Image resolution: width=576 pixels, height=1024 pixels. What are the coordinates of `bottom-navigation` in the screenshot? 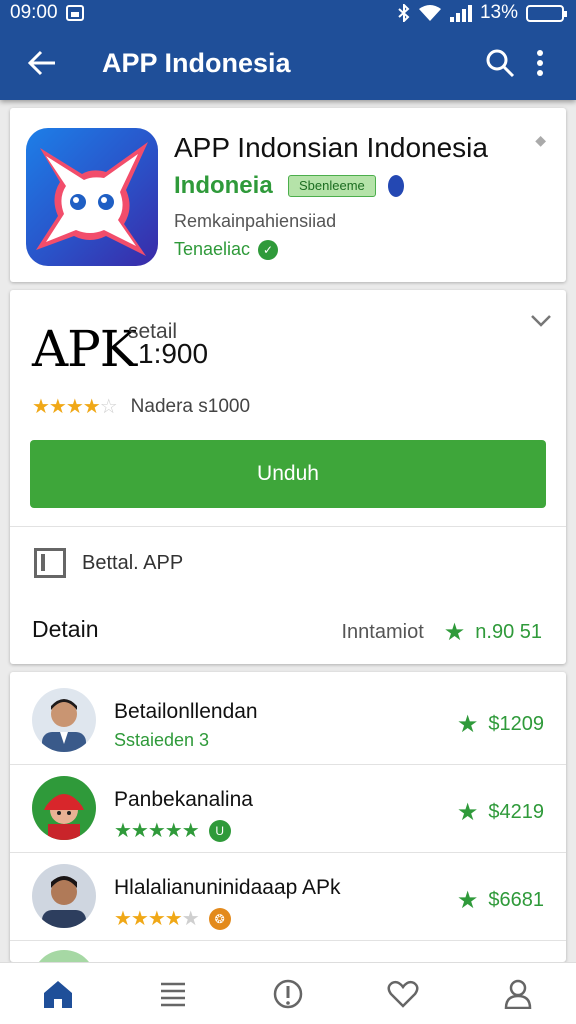 It's located at (288, 993).